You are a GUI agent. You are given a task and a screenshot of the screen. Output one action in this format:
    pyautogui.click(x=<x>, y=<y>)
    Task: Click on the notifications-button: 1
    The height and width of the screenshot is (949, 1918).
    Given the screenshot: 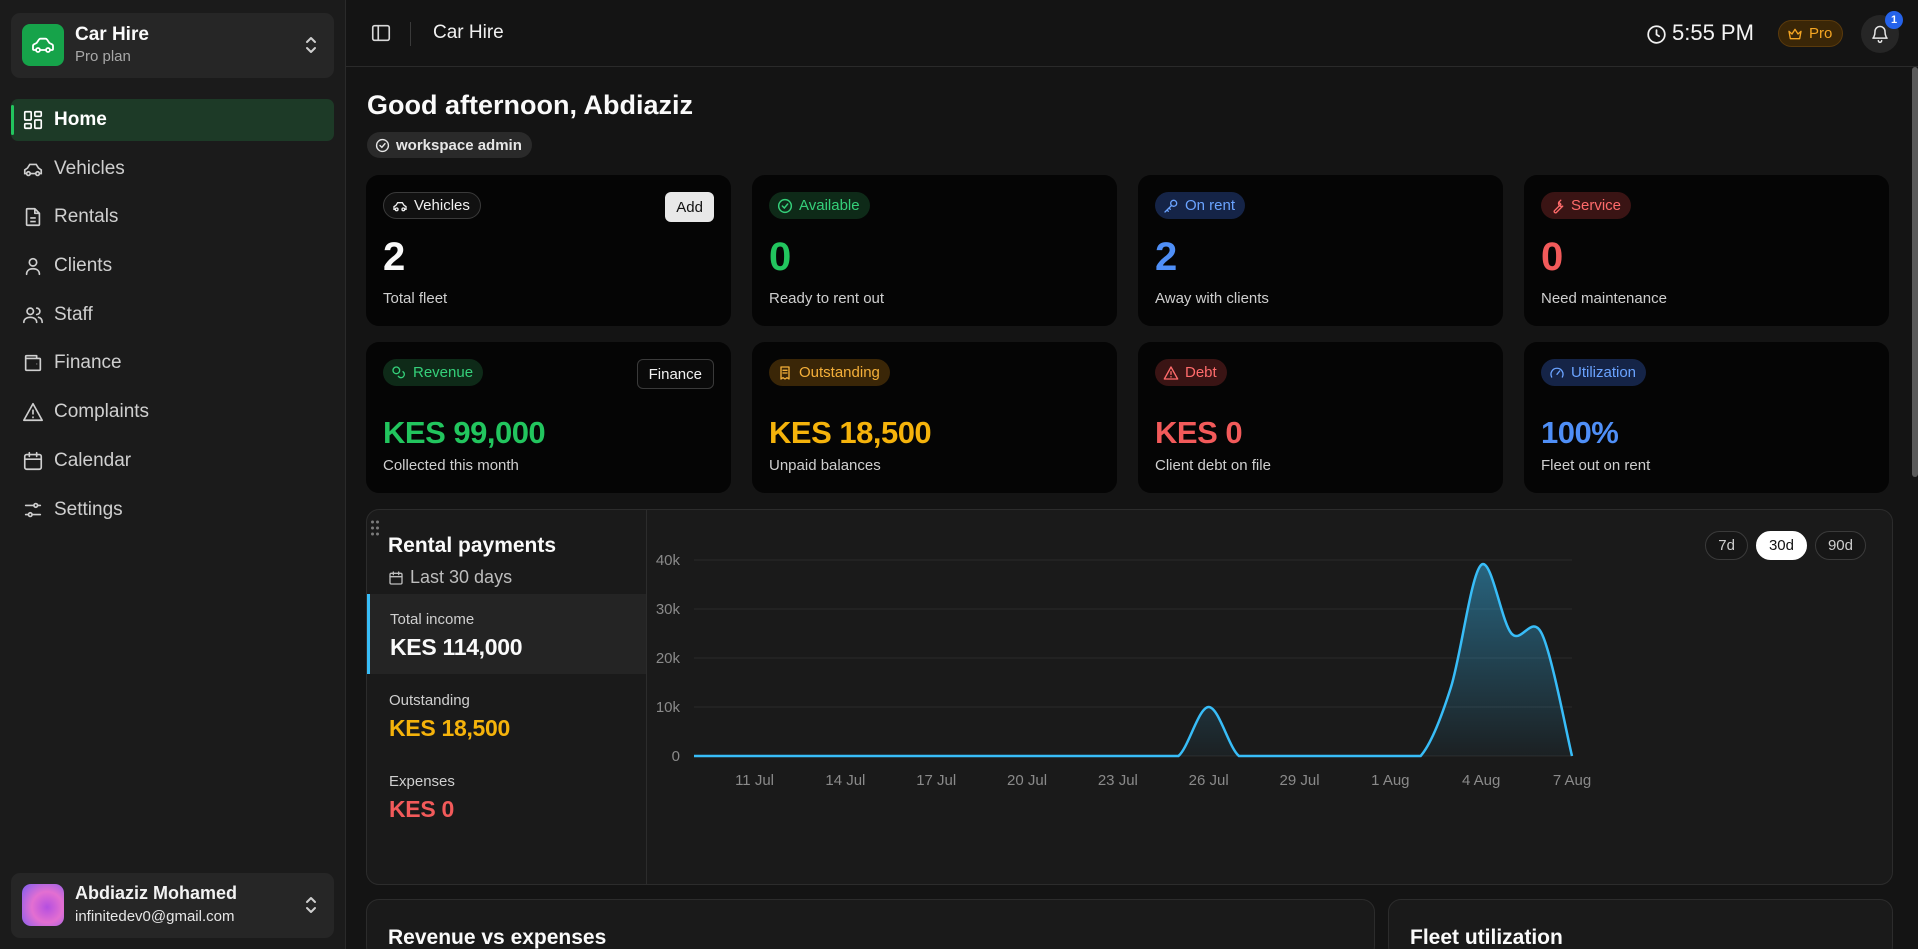 What is the action you would take?
    pyautogui.click(x=1882, y=32)
    